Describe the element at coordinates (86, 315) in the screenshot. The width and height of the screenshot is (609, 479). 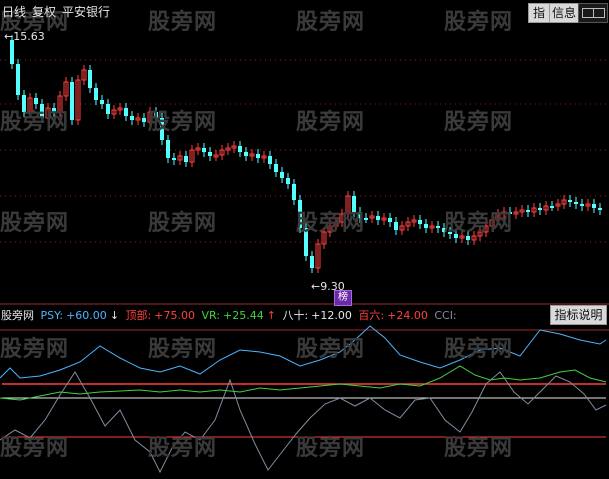
I see `psy-value: +60.00` at that location.